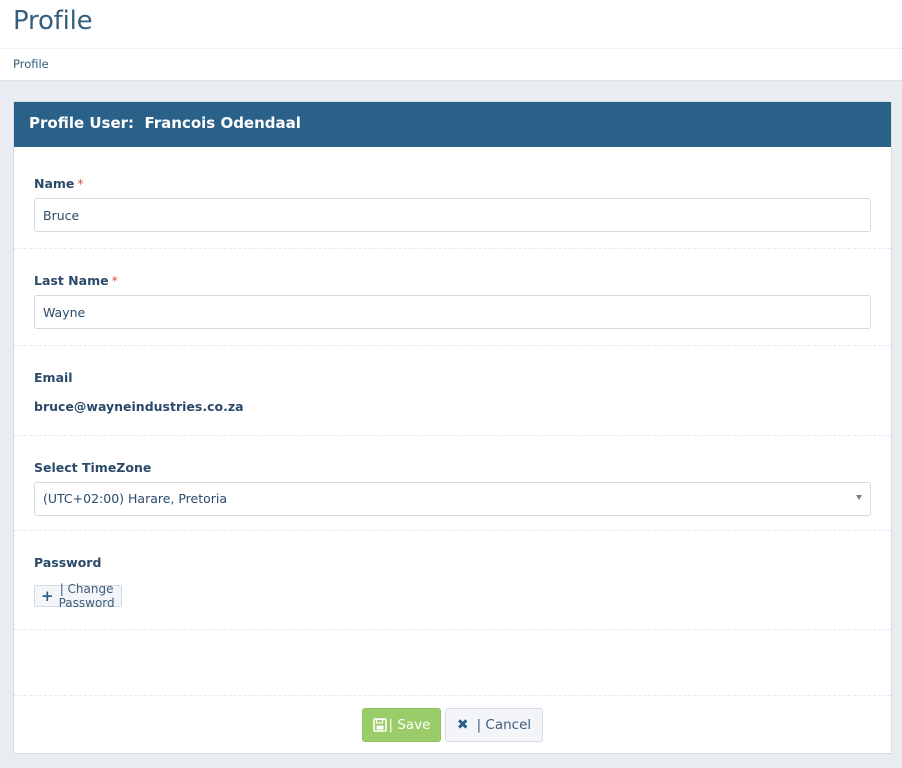 The height and width of the screenshot is (768, 902). Describe the element at coordinates (135, 498) in the screenshot. I see `timezone-selected-value: (UTC+02:00) Harare, Pretoria` at that location.